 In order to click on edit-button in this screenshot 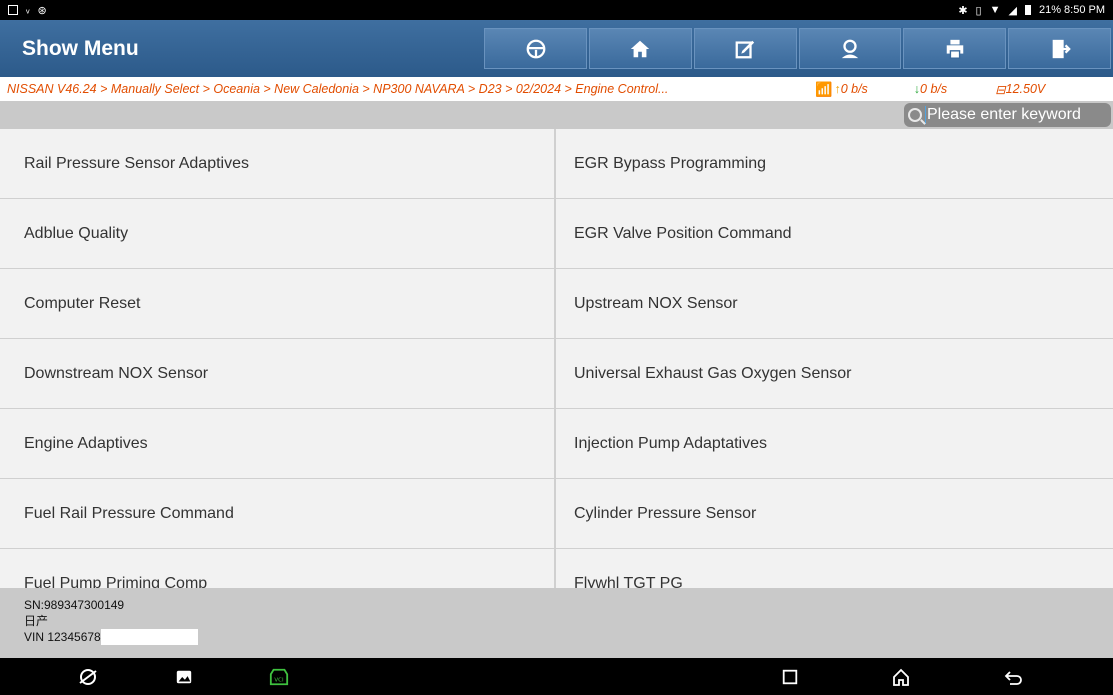, I will do `click(745, 48)`.